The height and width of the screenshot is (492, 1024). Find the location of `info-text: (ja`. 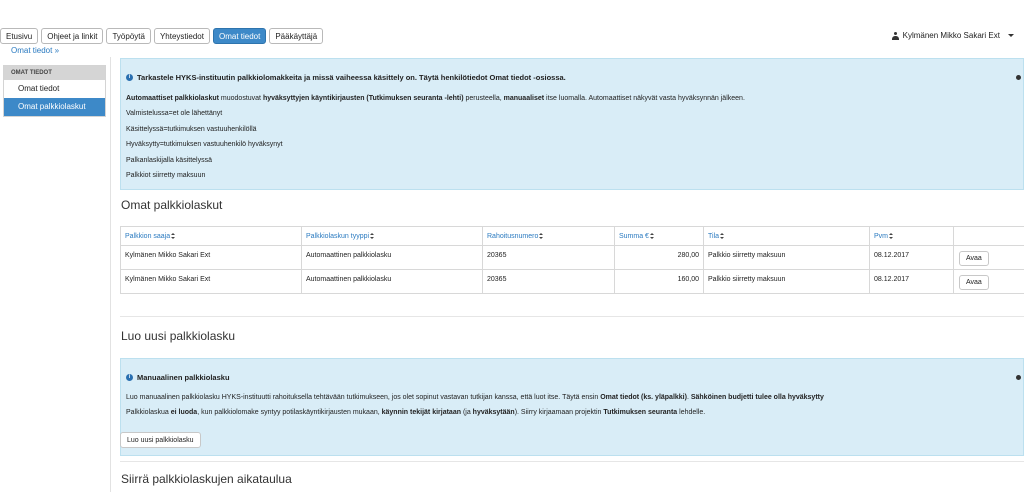

info-text: (ja is located at coordinates (467, 412).